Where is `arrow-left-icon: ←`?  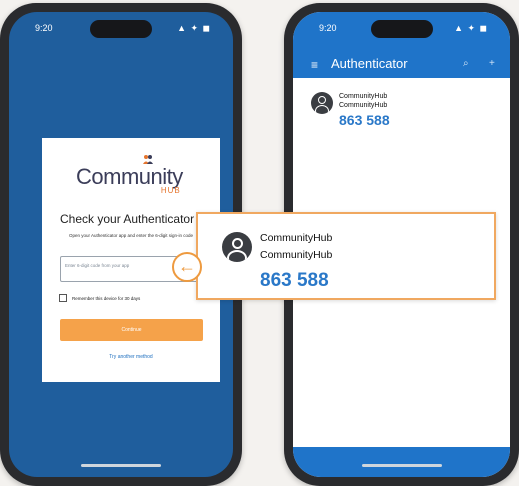
arrow-left-icon: ← is located at coordinates (187, 267).